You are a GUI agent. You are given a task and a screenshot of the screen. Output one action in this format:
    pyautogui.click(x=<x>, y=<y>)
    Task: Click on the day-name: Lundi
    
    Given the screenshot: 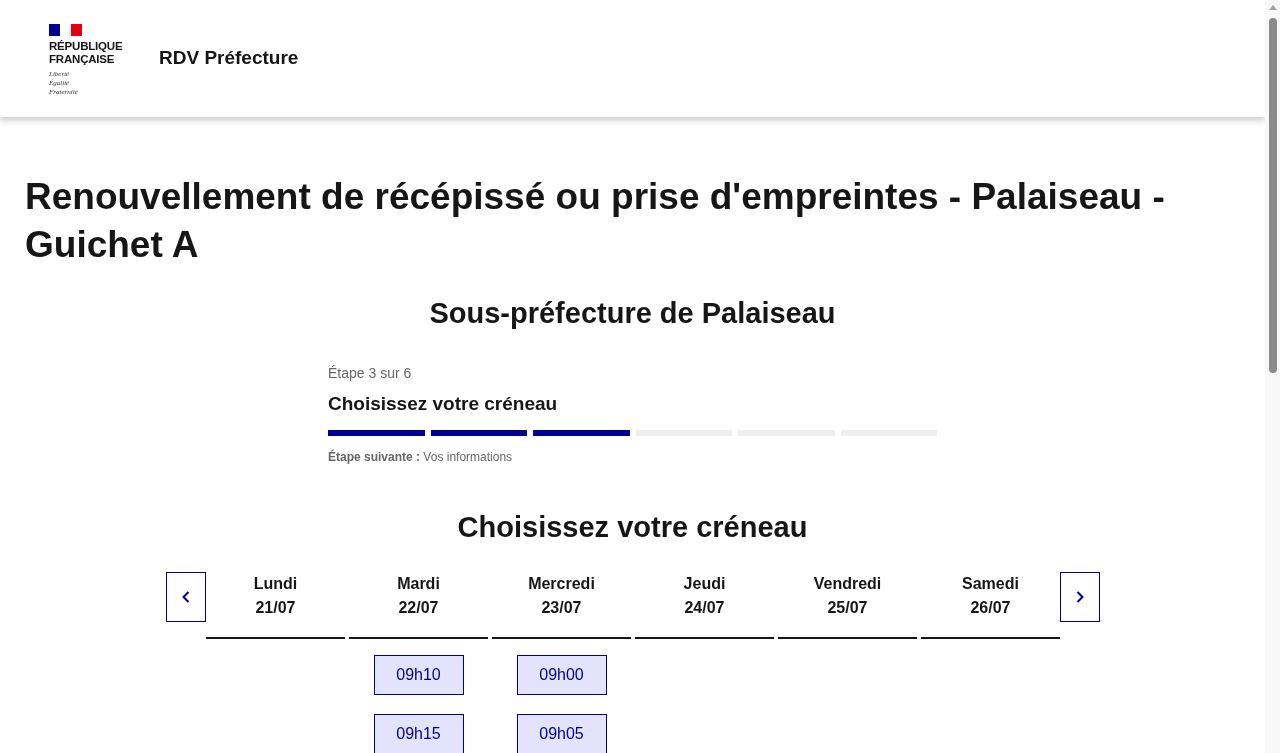 What is the action you would take?
    pyautogui.click(x=275, y=584)
    